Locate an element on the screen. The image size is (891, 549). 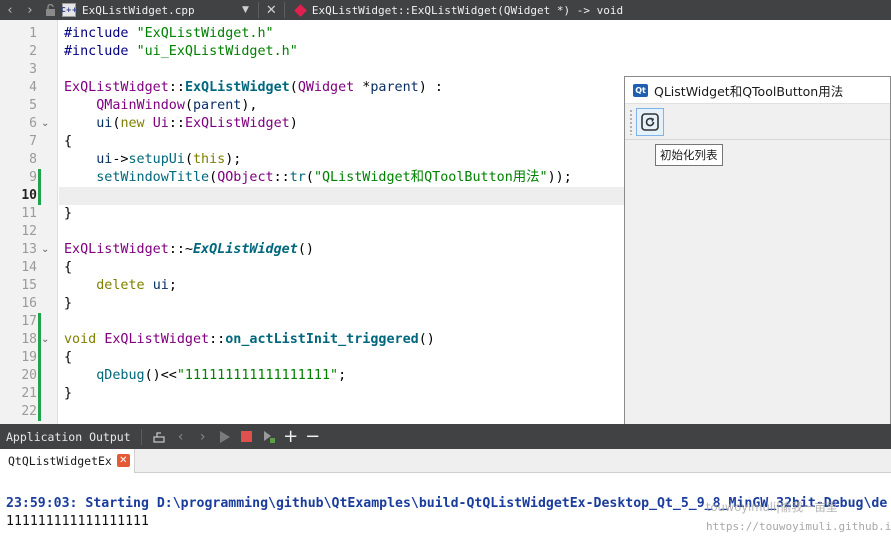
code-token: setupUi is located at coordinates (156, 159).